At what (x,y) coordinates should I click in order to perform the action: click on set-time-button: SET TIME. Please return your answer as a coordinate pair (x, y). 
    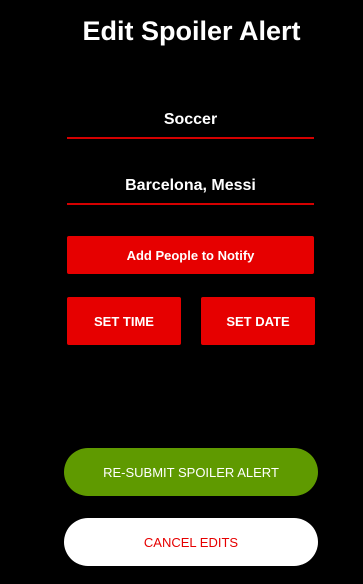
    Looking at the image, I should click on (124, 321).